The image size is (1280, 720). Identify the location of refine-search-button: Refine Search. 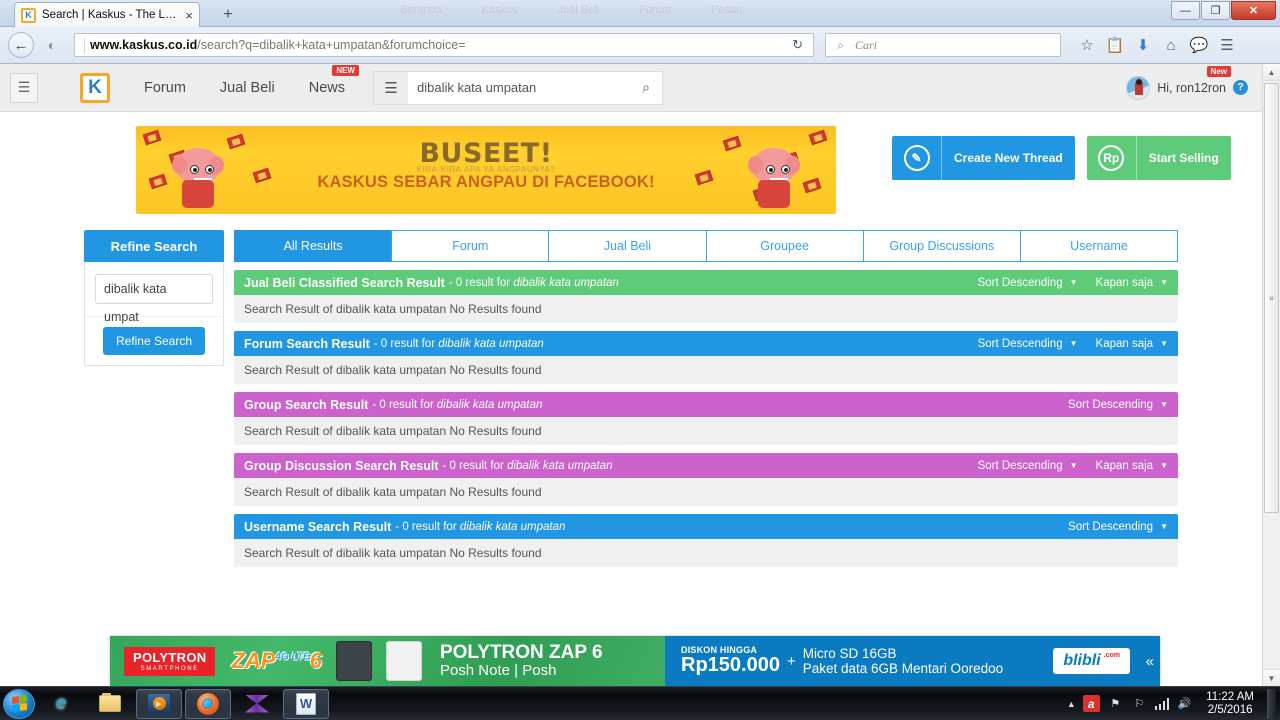
(154, 341).